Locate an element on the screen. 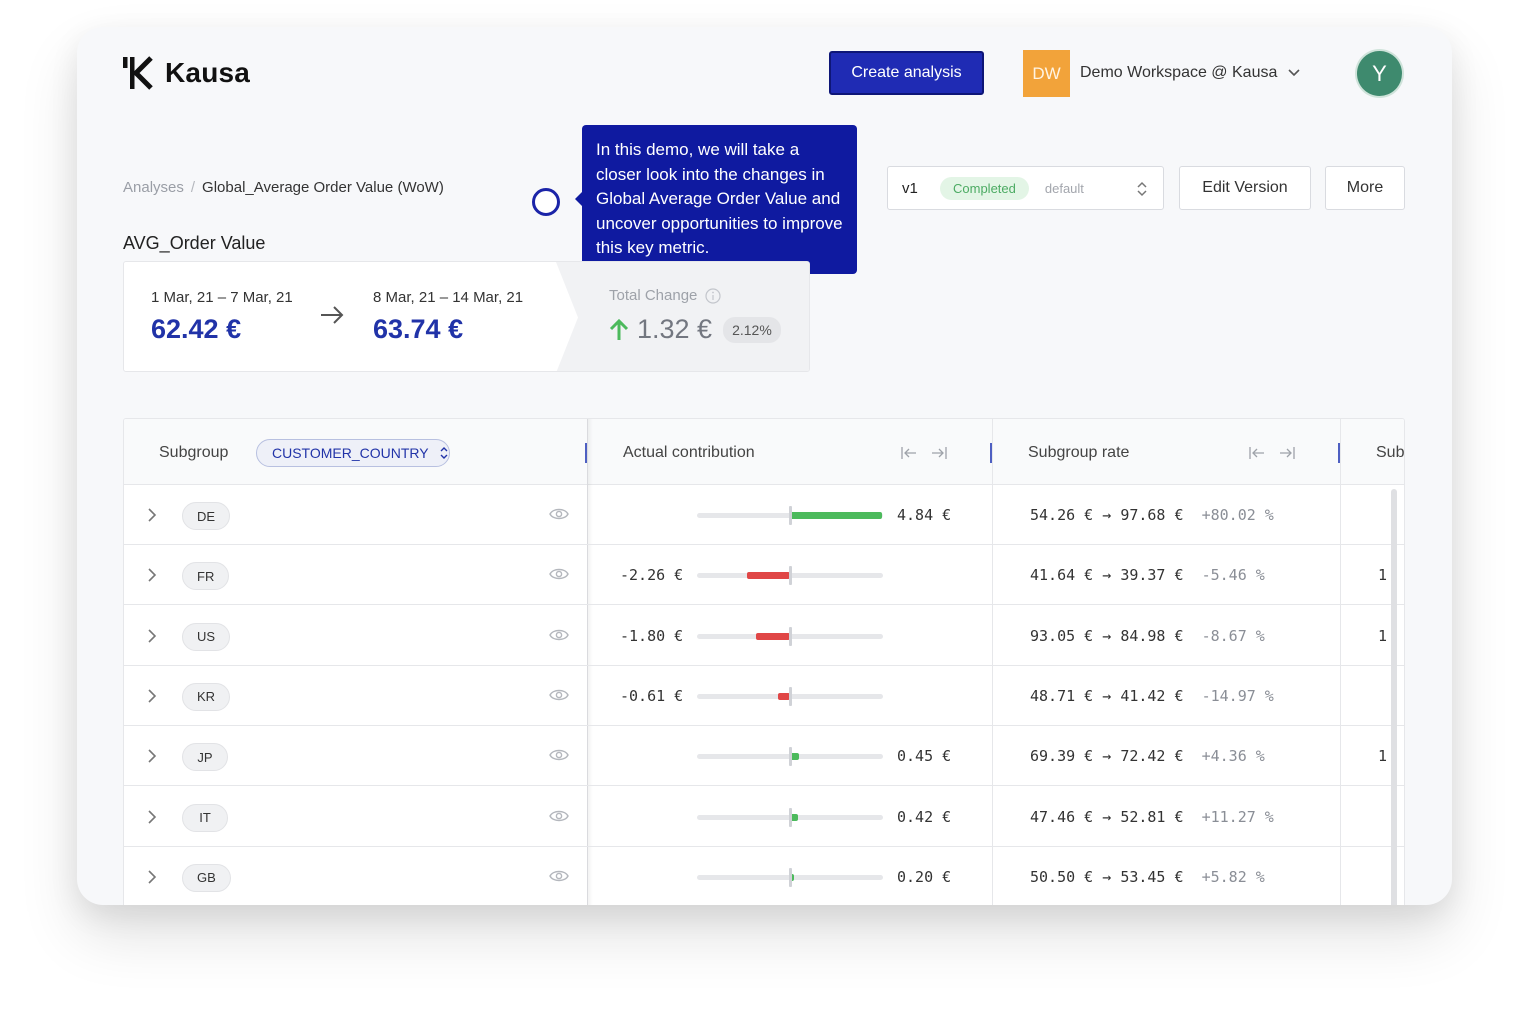  version-label: v1 is located at coordinates (910, 188).